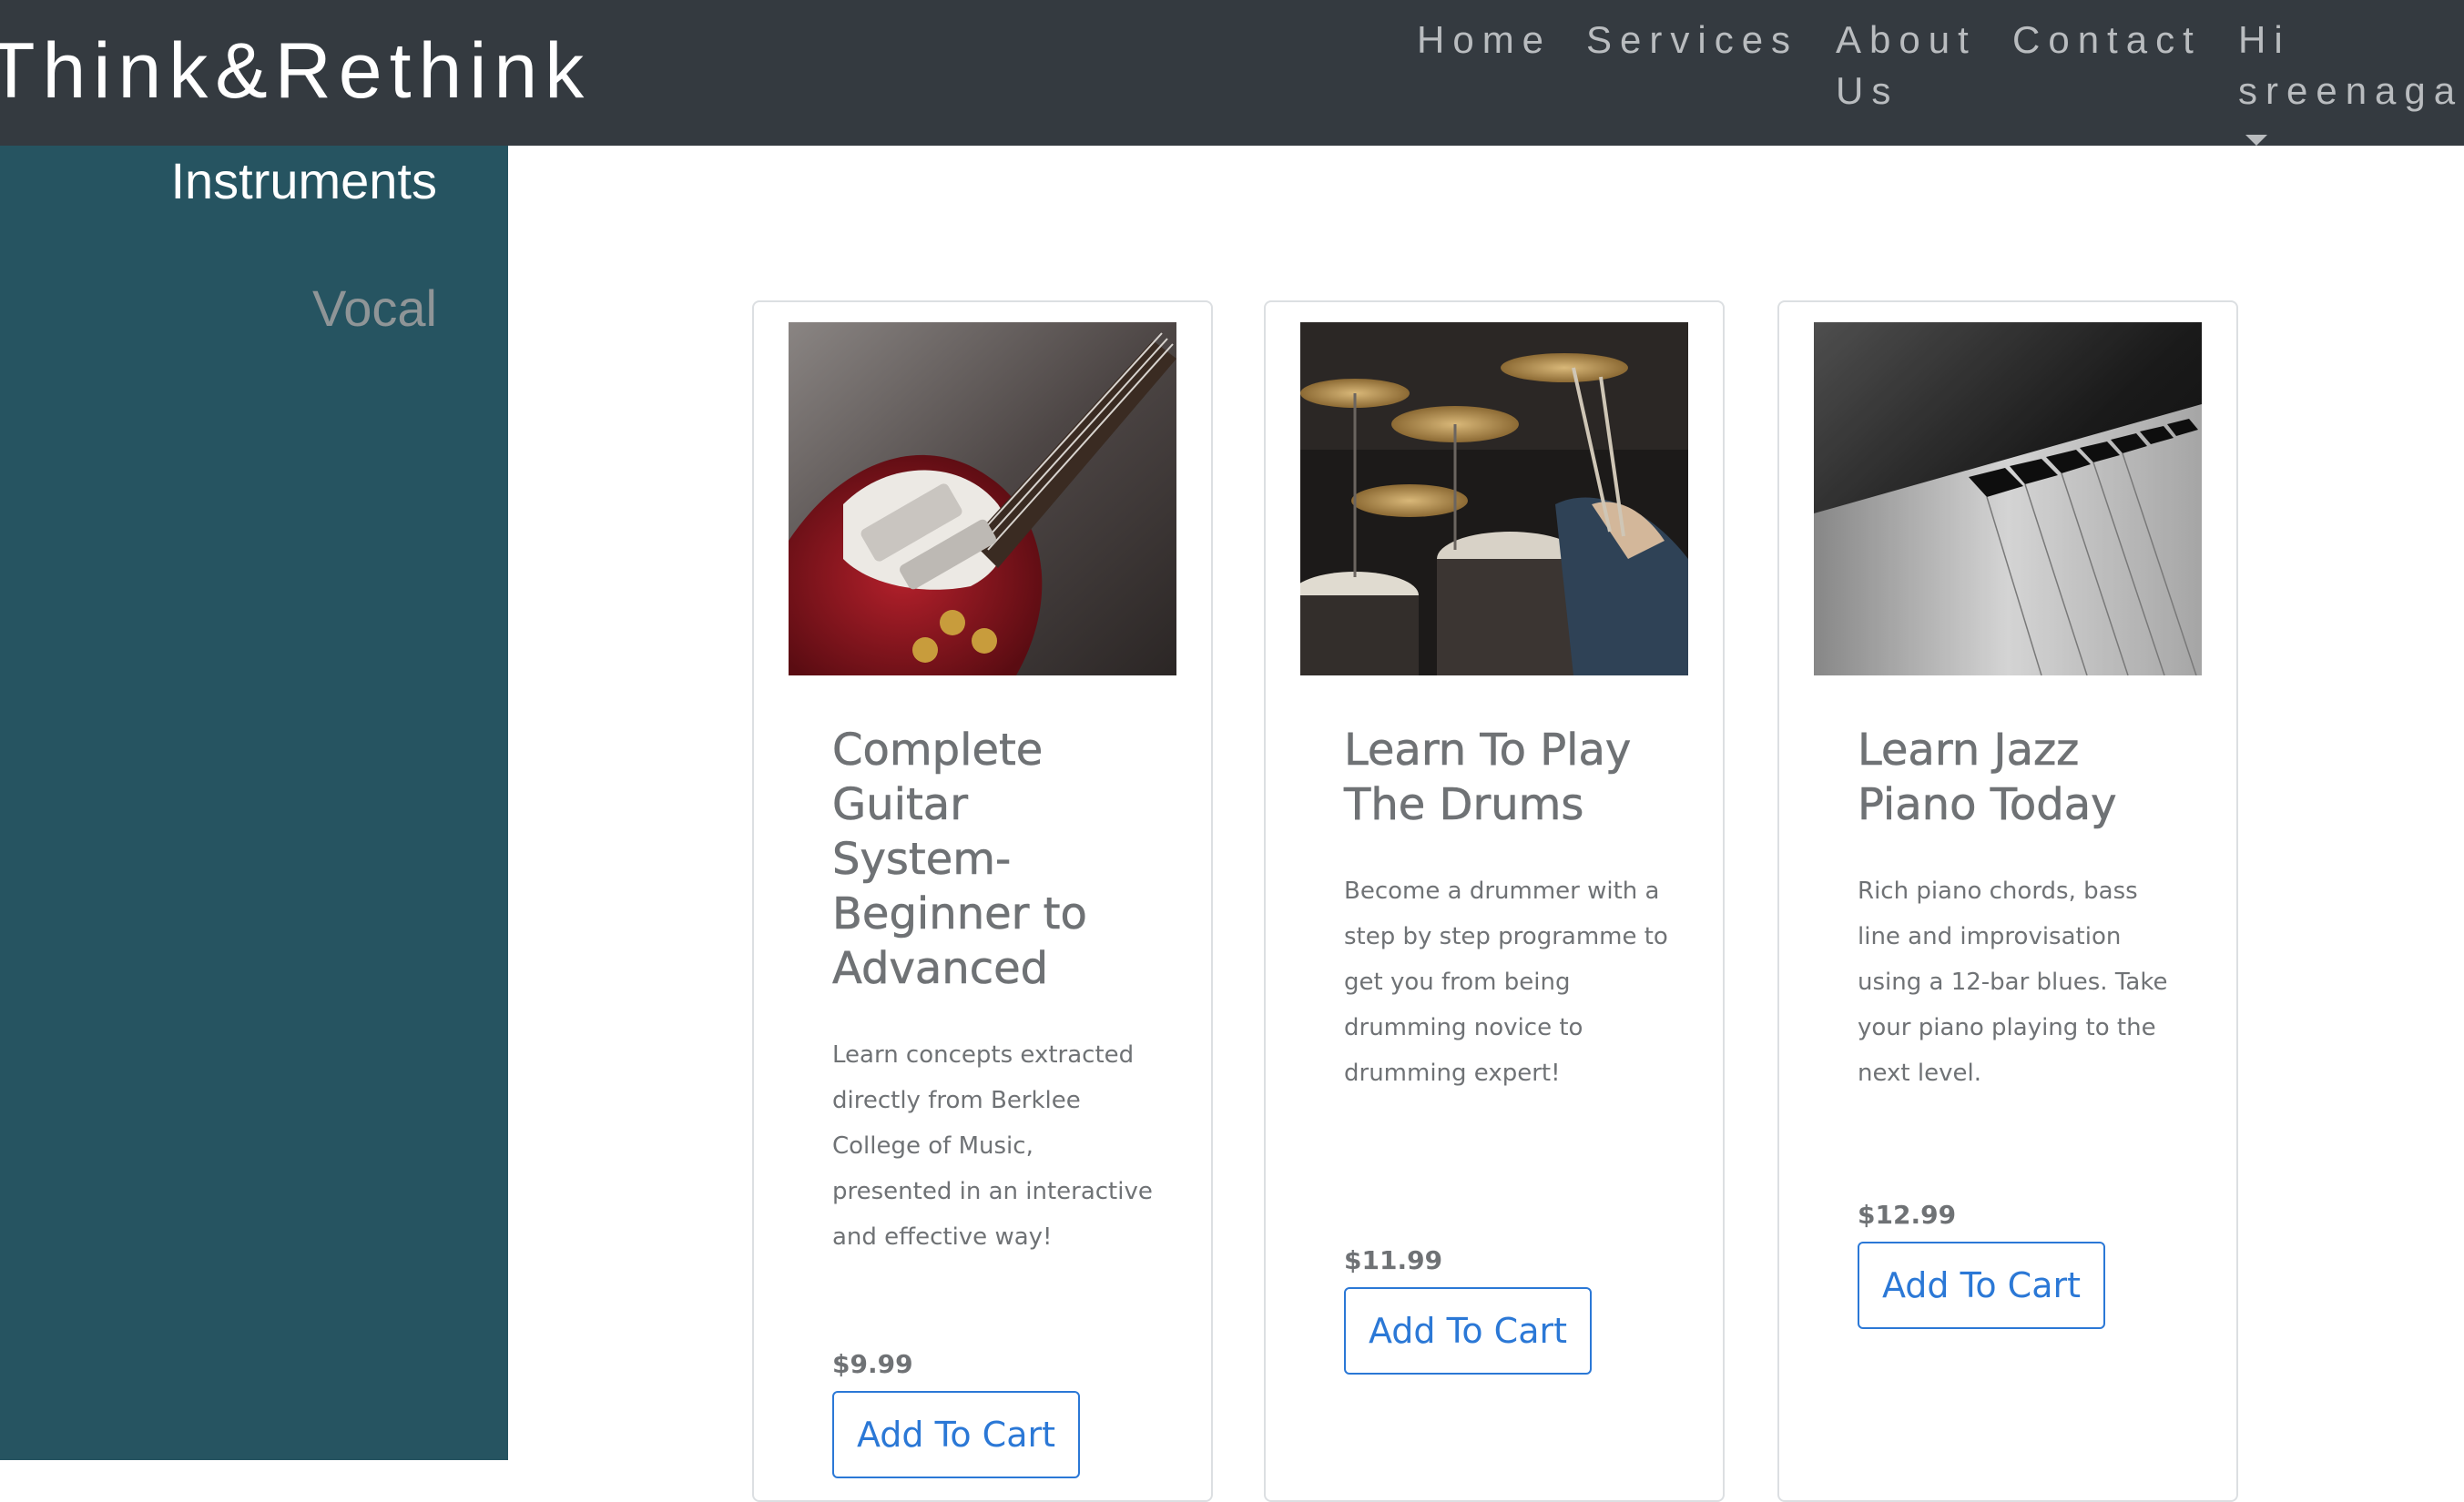  I want to click on product-price: $12.99, so click(1907, 1215).